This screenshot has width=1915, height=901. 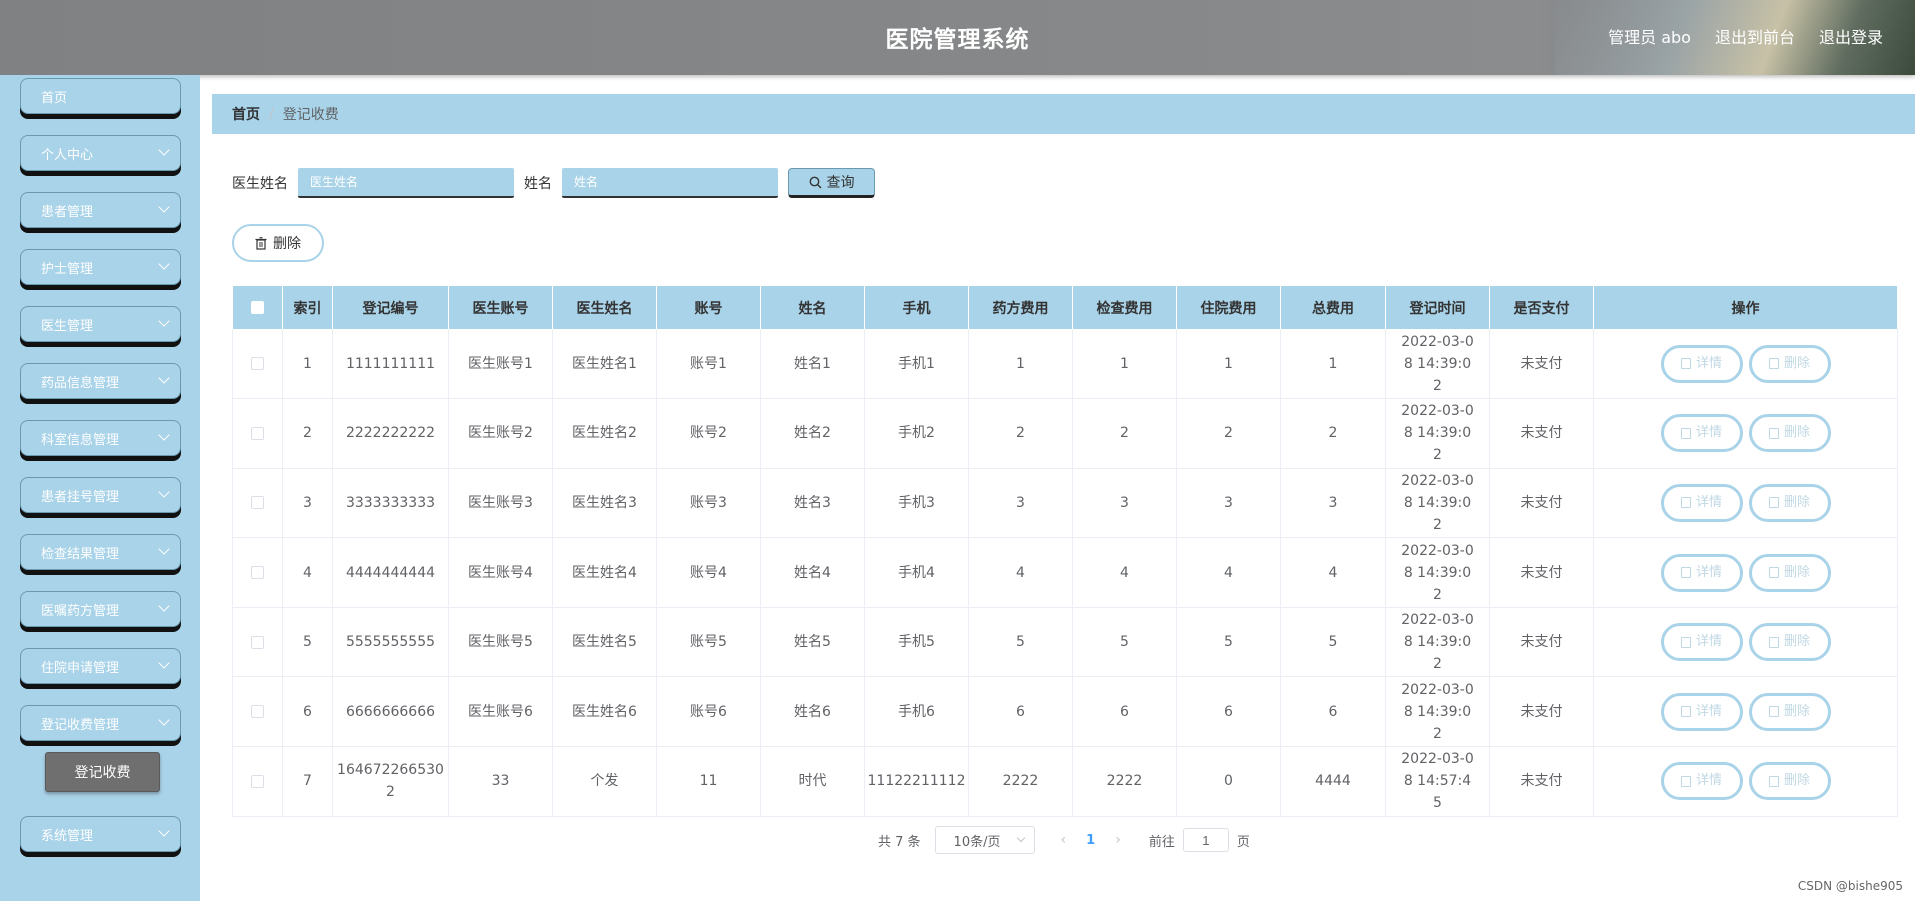 What do you see at coordinates (100, 96) in the screenshot?
I see `sidebar-item-0: 首页` at bounding box center [100, 96].